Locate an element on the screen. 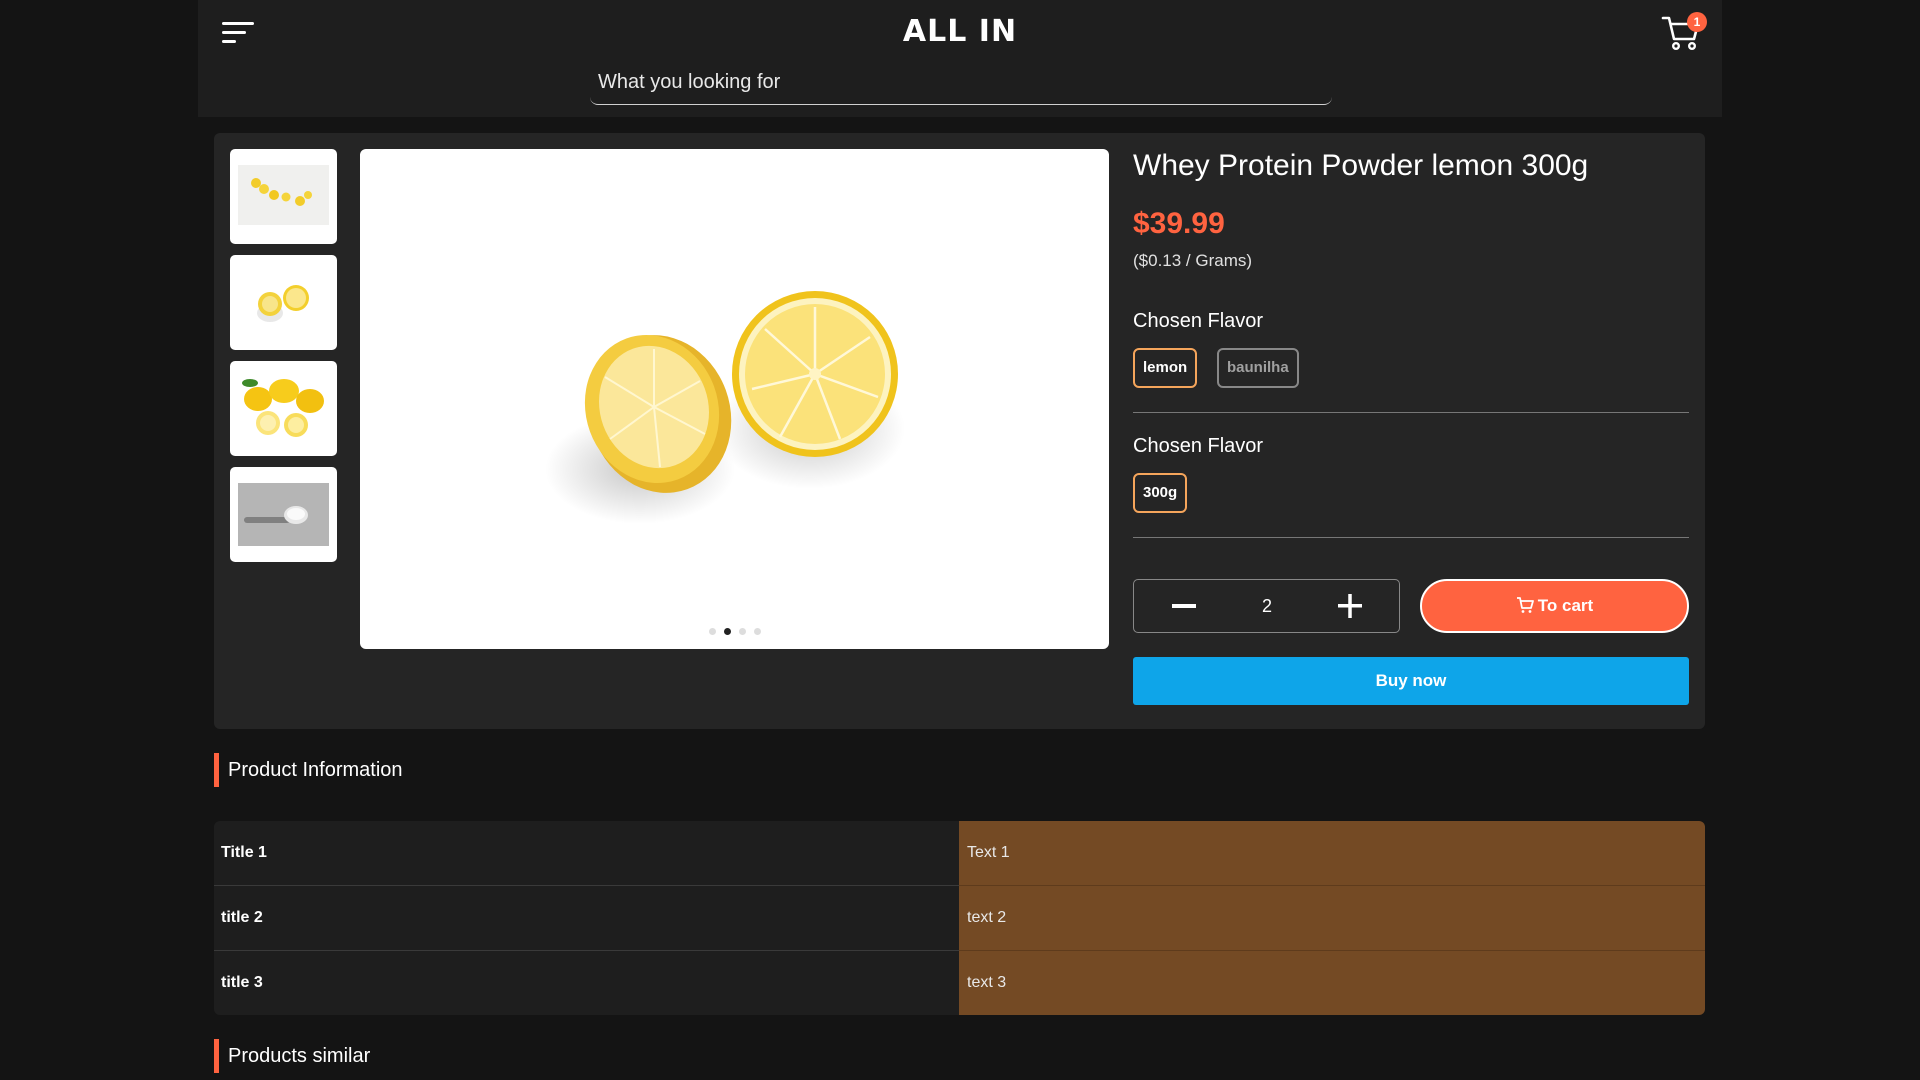 This screenshot has height=1080, width=1920. quantity-value: 2 is located at coordinates (1267, 606).